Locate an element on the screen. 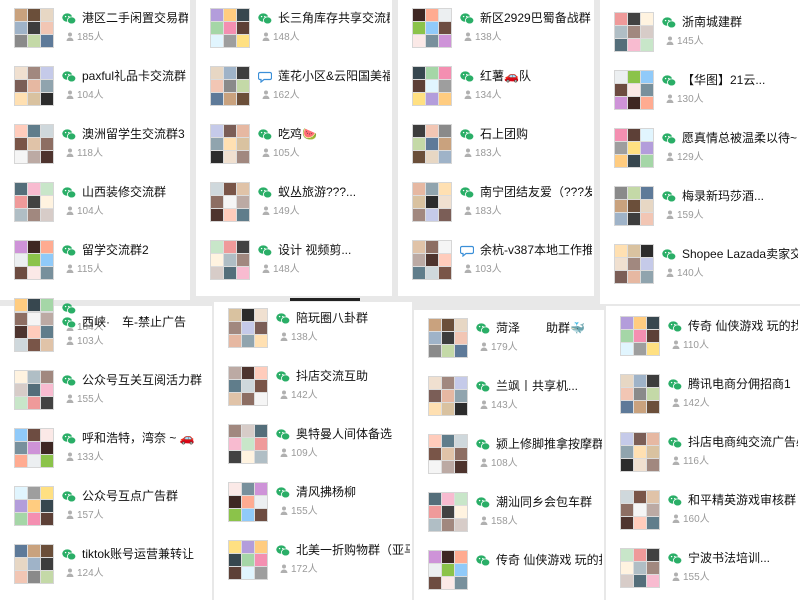 The height and width of the screenshot is (600, 800). group-list-item: 腾讯电商分佣招商1 群 142人 is located at coordinates (703, 393).